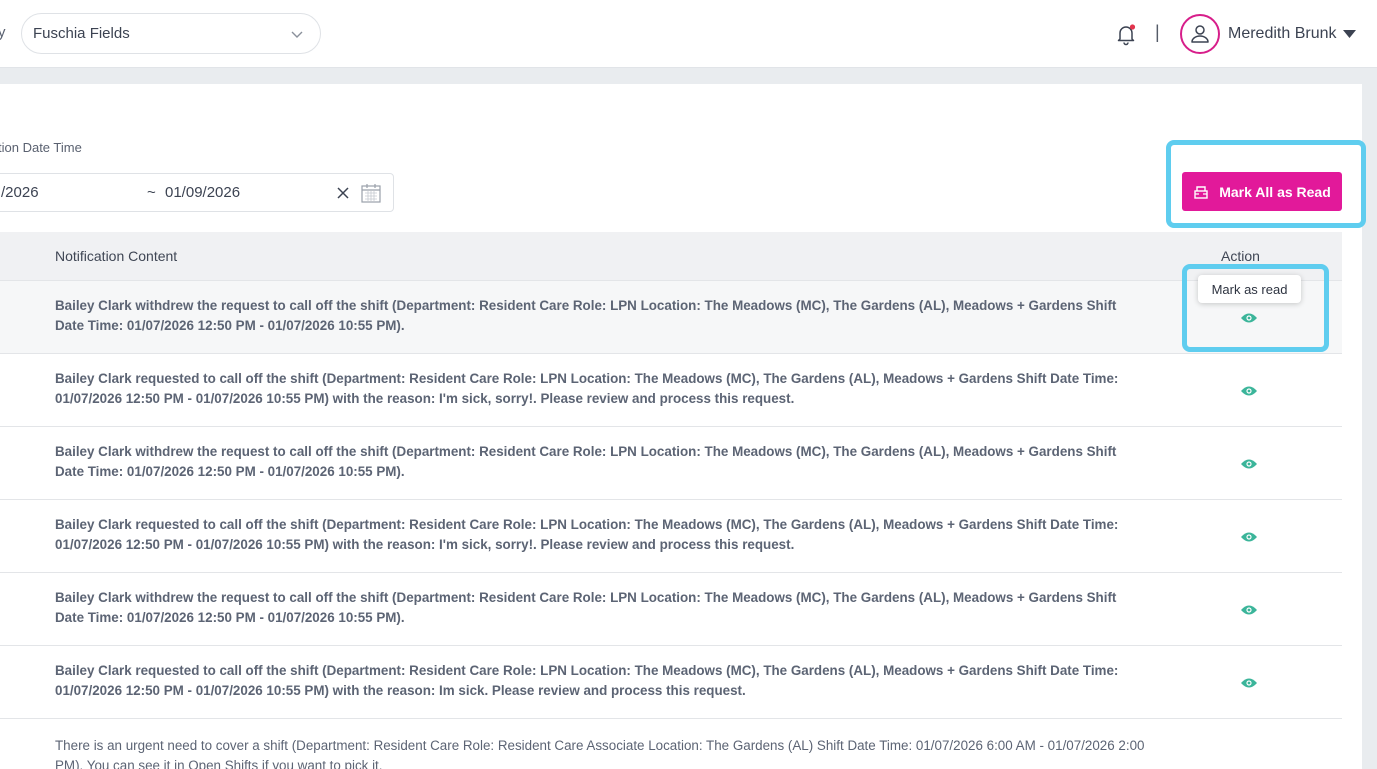 This screenshot has width=1377, height=769. What do you see at coordinates (297, 34) in the screenshot?
I see `chevron-down-icon` at bounding box center [297, 34].